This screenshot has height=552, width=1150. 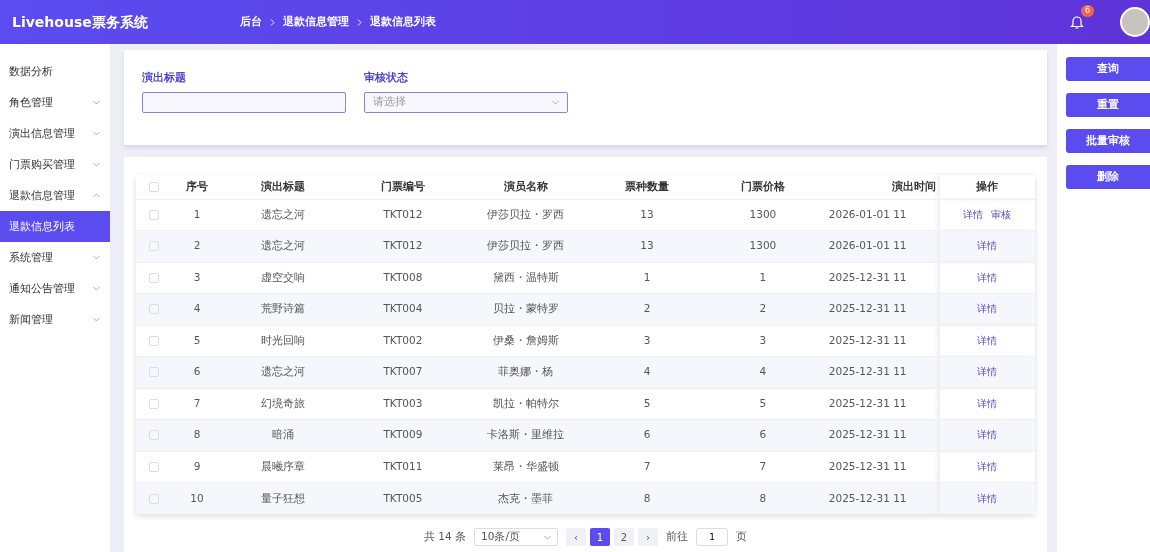 I want to click on sidebar-item: 演出信息管理, so click(x=55, y=133).